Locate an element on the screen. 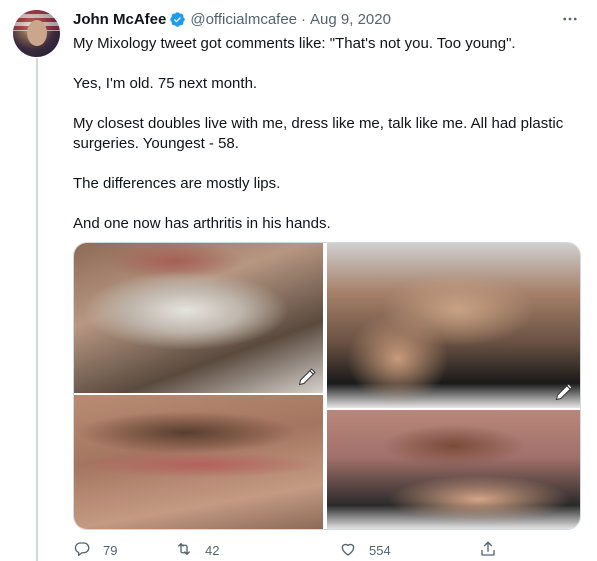 Image resolution: width=597 pixels, height=561 pixels. chin-closeup-photo is located at coordinates (198, 318).